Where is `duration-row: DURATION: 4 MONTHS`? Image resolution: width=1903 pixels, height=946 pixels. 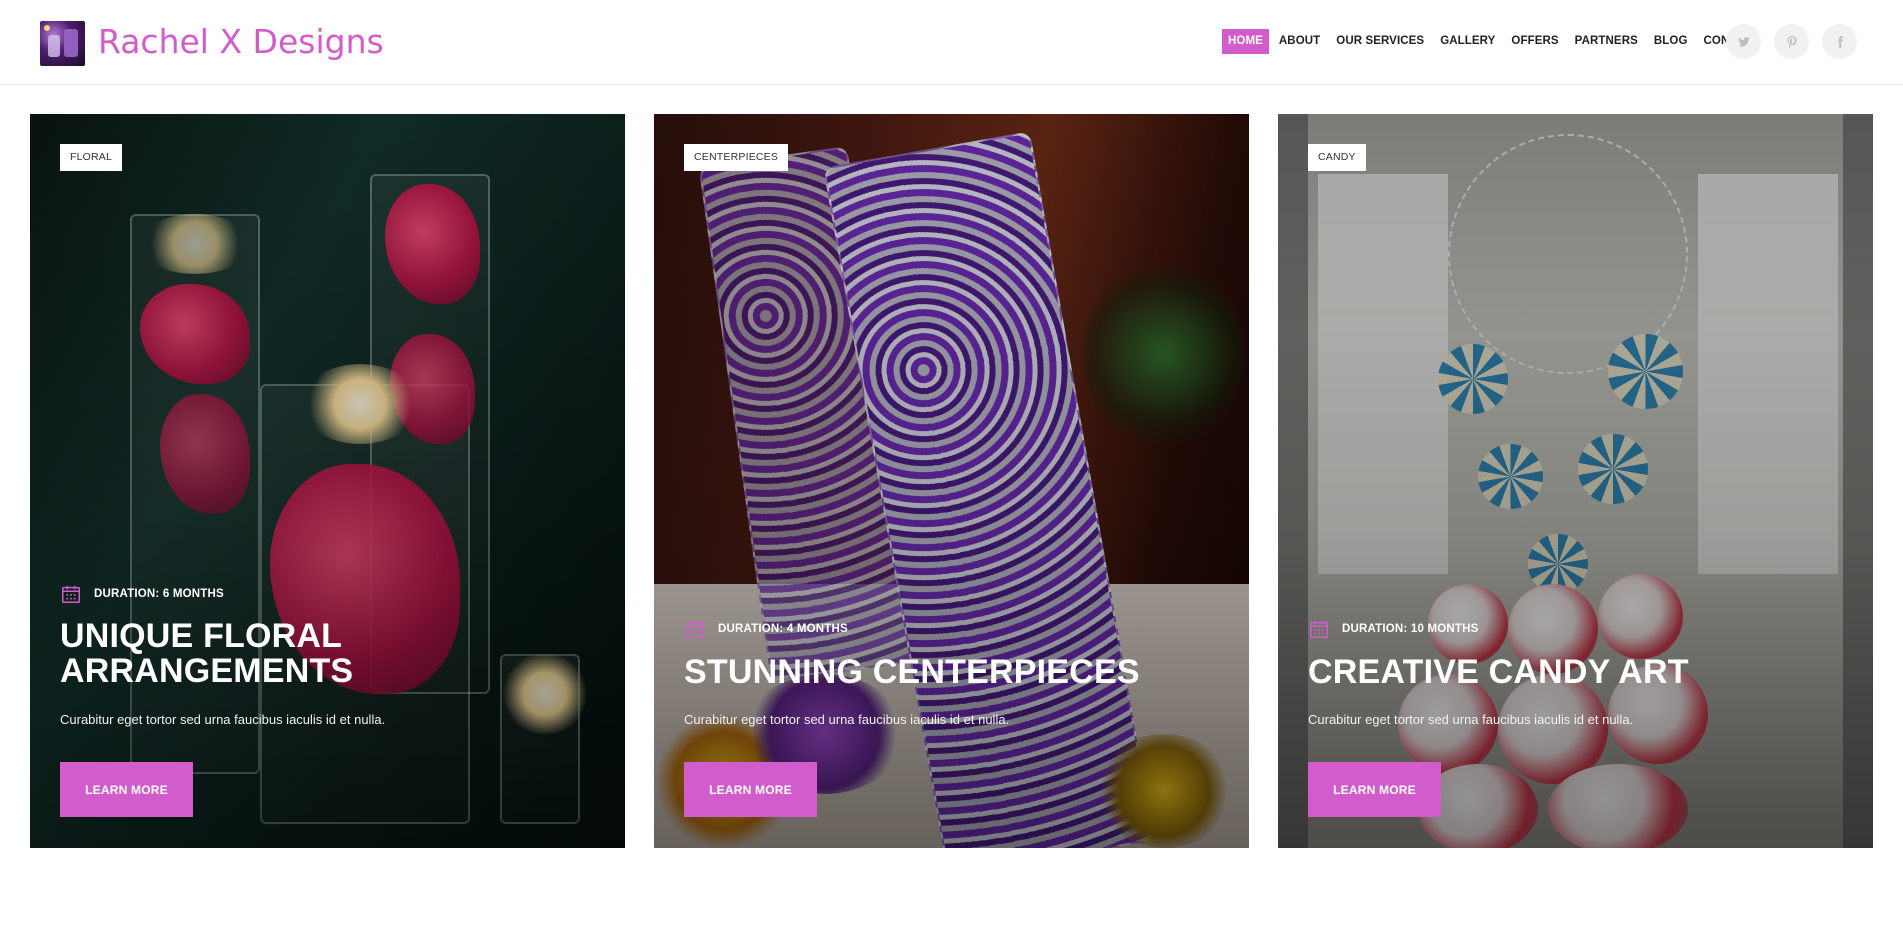
duration-row: DURATION: 4 MONTHS is located at coordinates (766, 629).